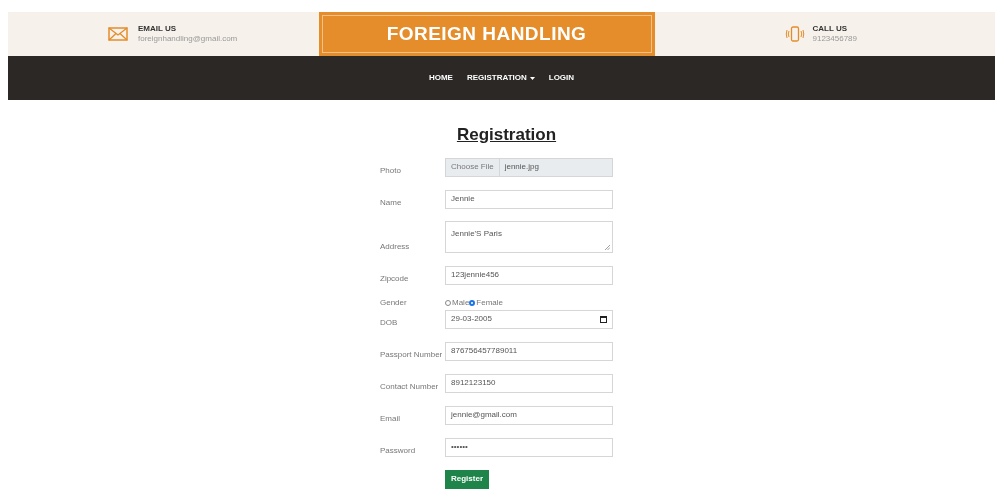  I want to click on brand-title: FOREIGN HANDLING, so click(486, 33).